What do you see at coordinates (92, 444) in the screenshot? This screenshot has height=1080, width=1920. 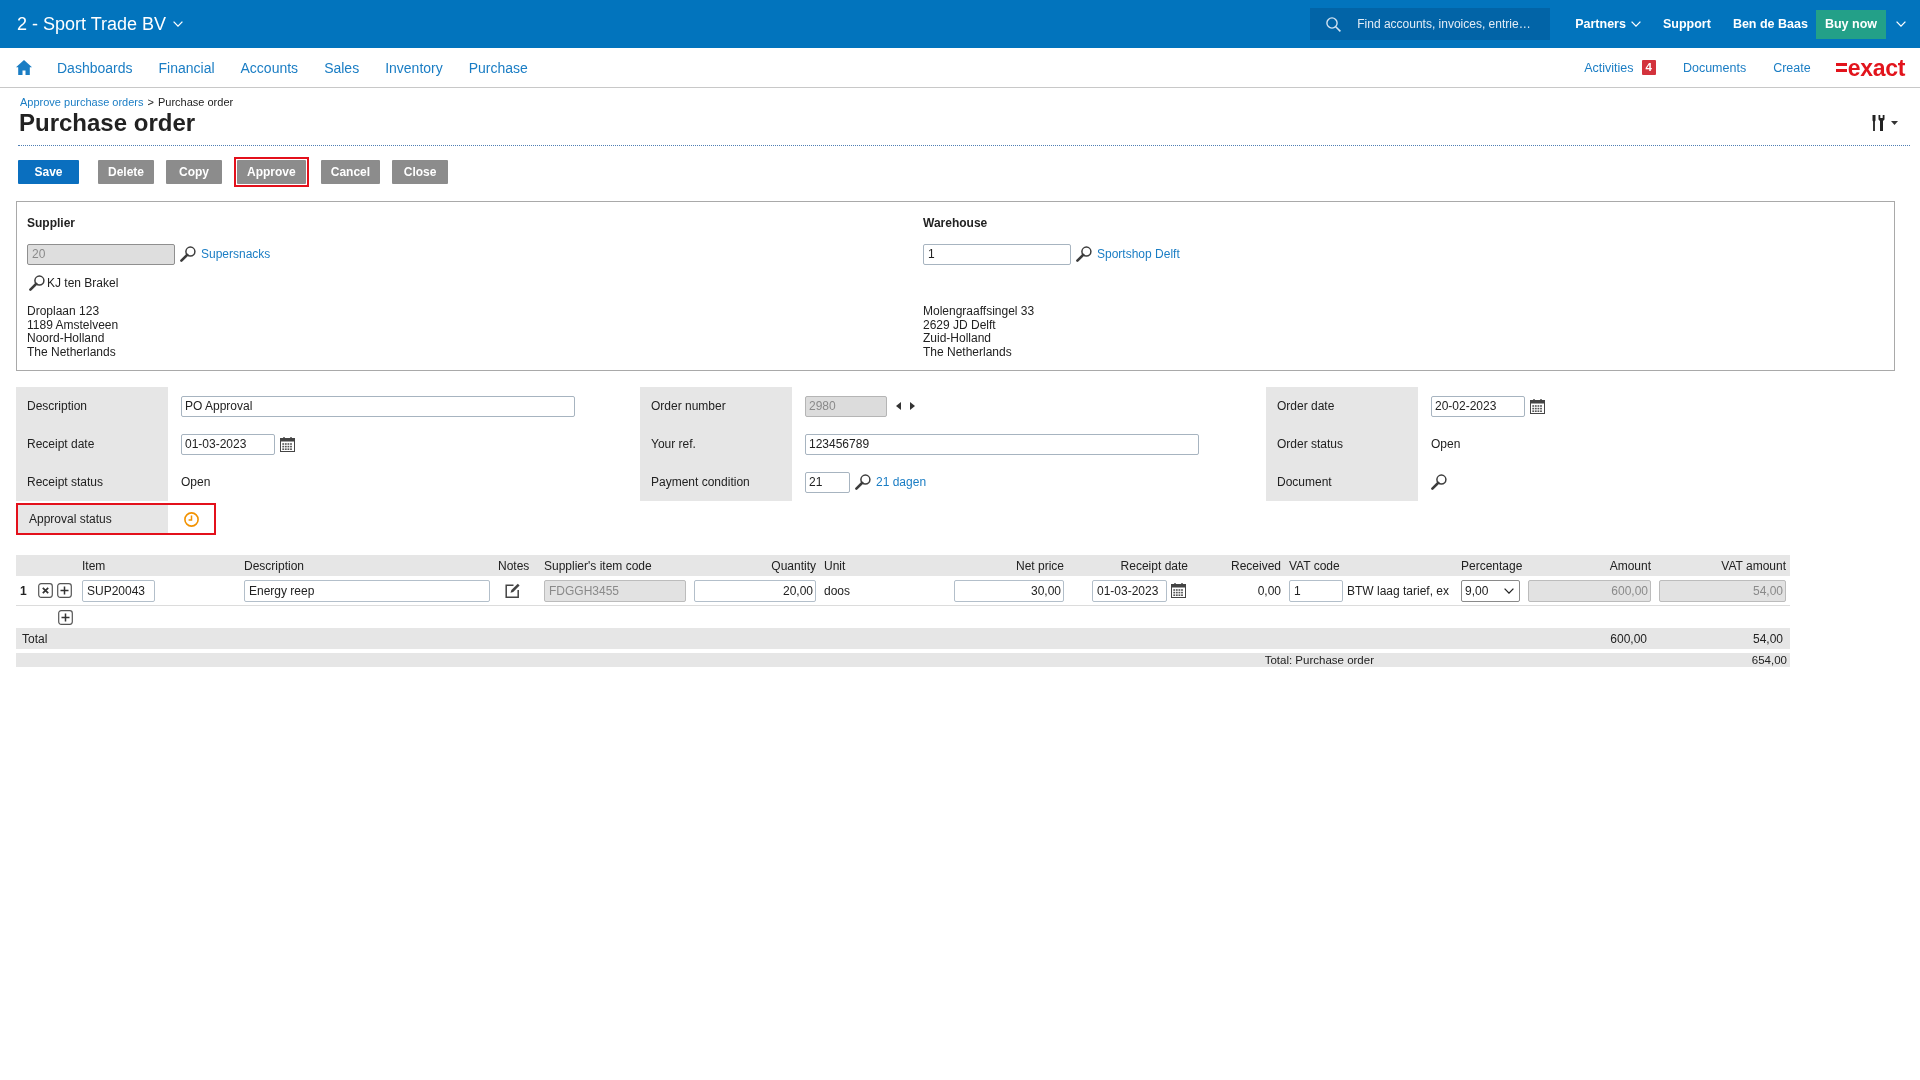 I see `field-label: Receipt date` at bounding box center [92, 444].